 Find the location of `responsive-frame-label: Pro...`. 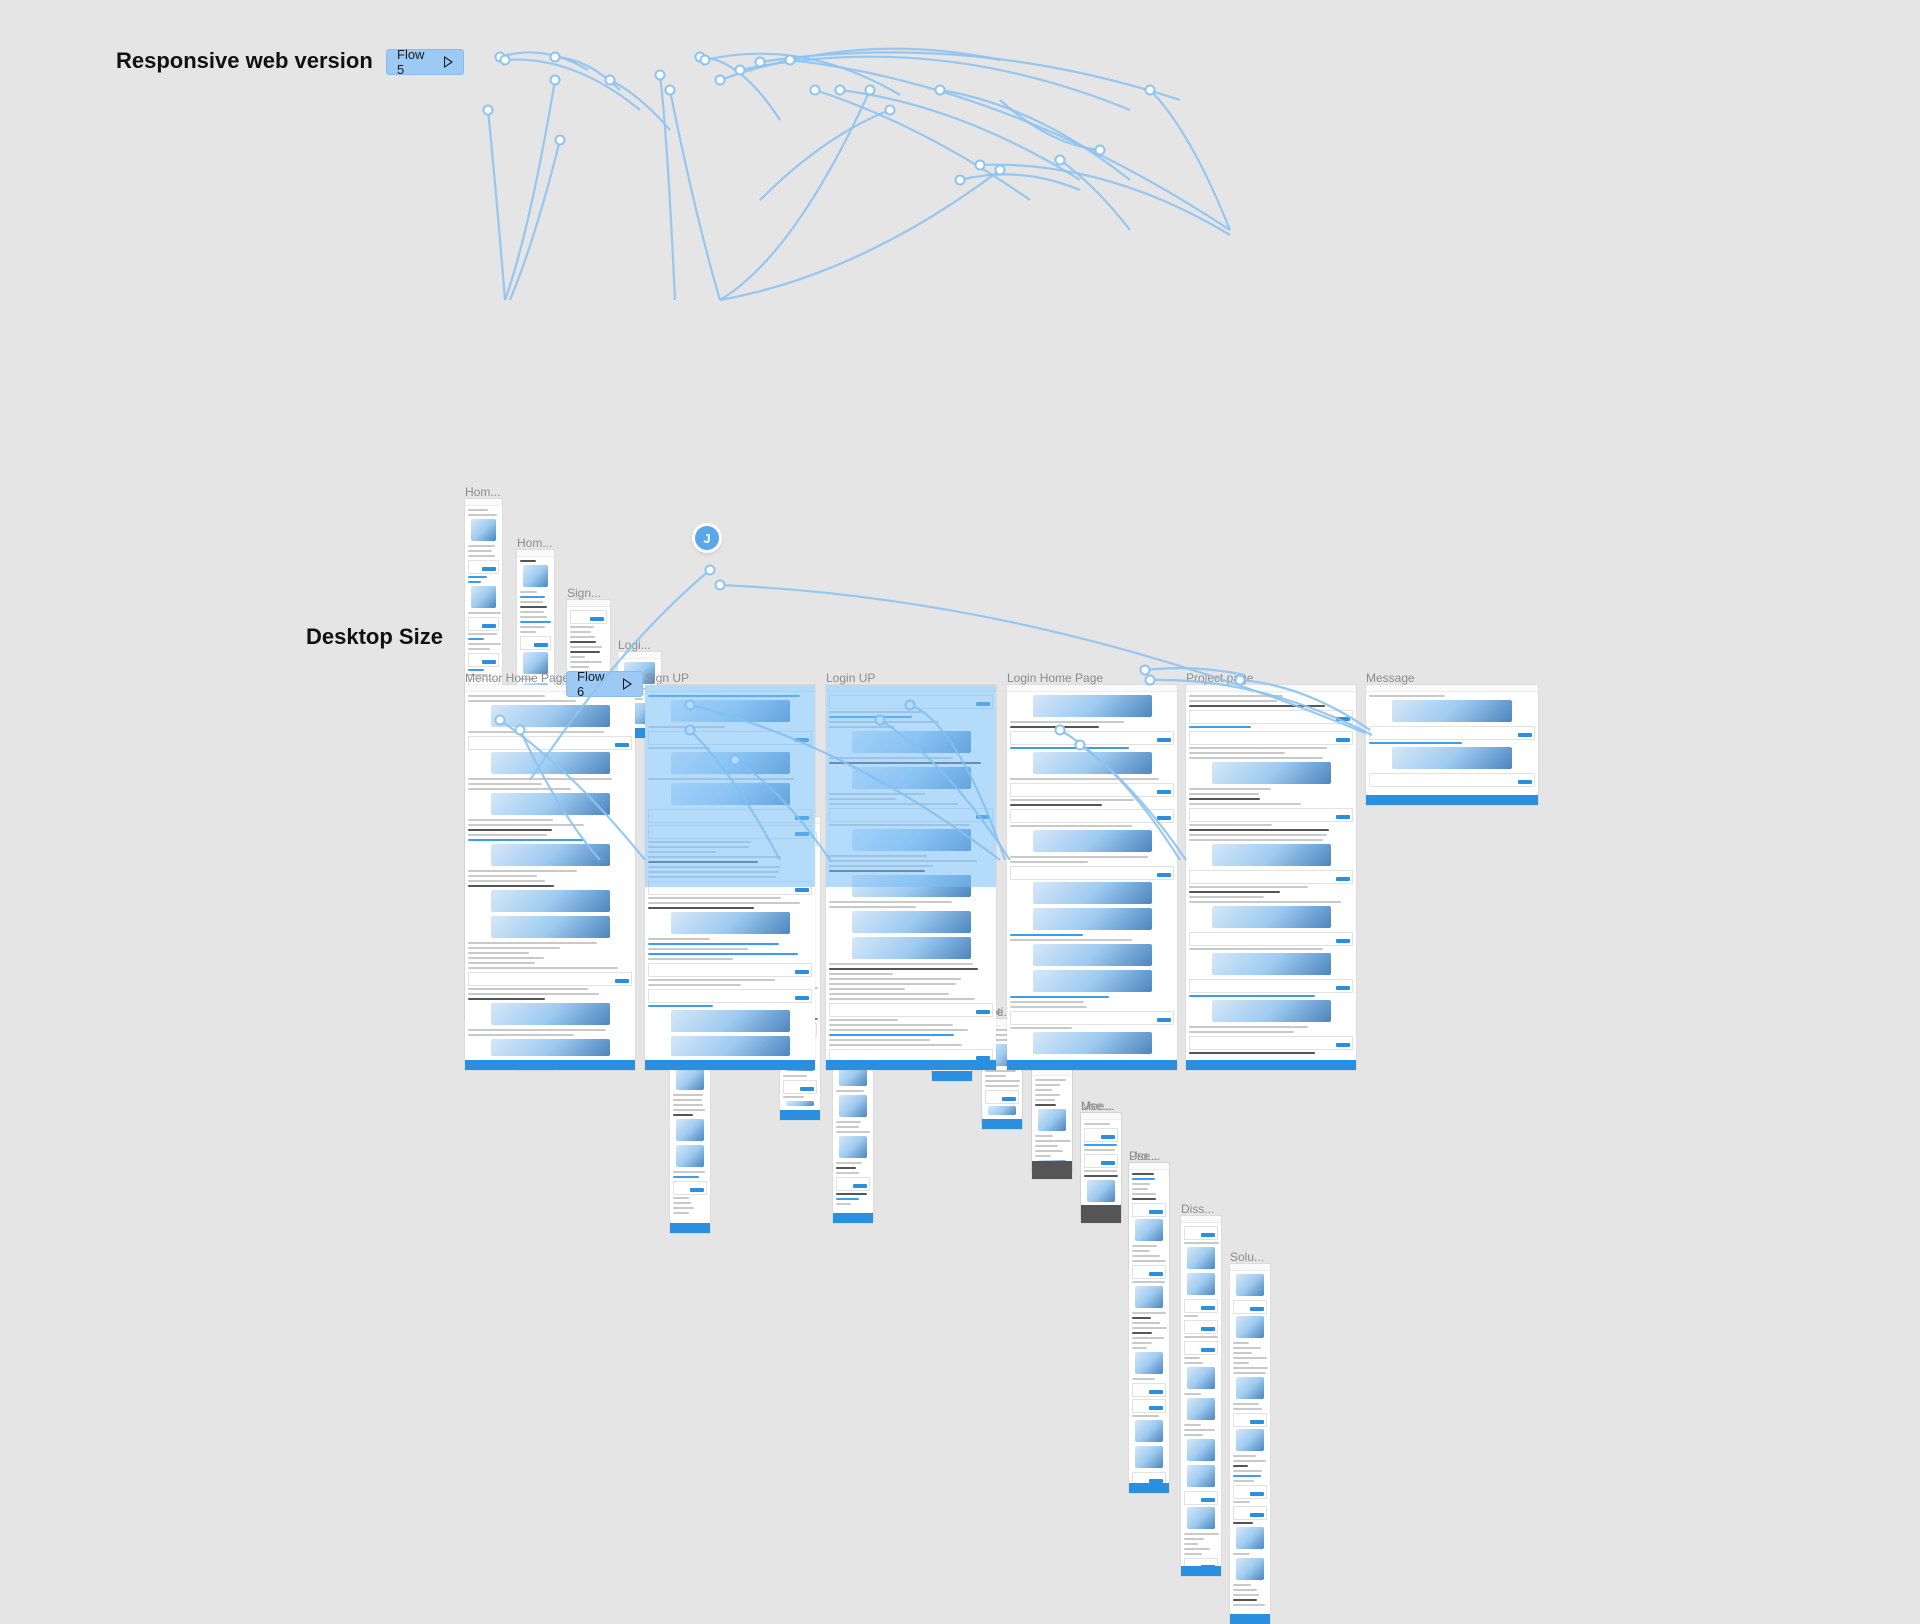

responsive-frame-label: Pro... is located at coordinates (1143, 1156).